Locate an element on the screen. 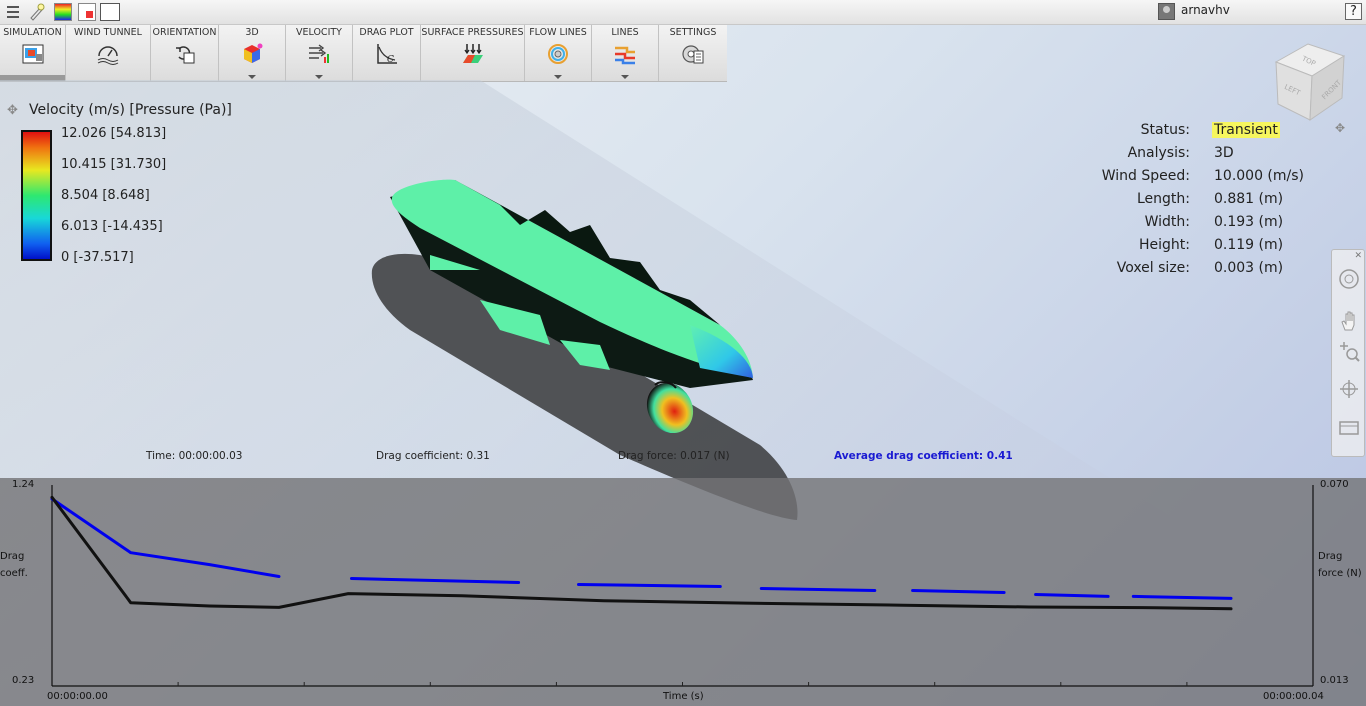 Image resolution: width=1366 pixels, height=706 pixels. legend-label-3: 8.504 [8.648] is located at coordinates (105, 195).